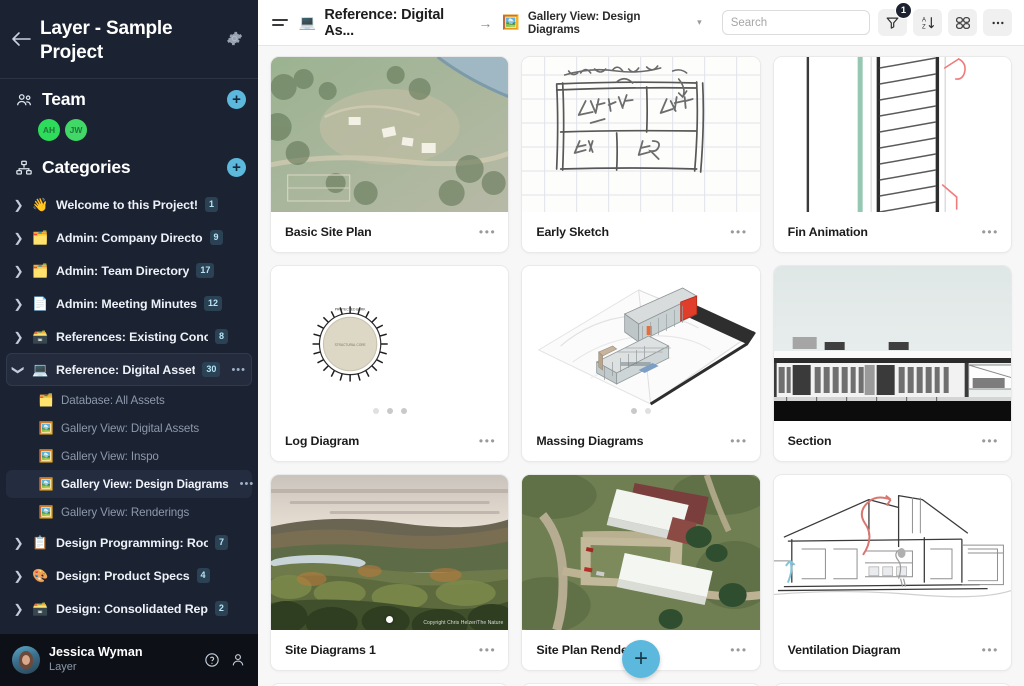 The height and width of the screenshot is (686, 1024). I want to click on user-org: Layer, so click(63, 666).